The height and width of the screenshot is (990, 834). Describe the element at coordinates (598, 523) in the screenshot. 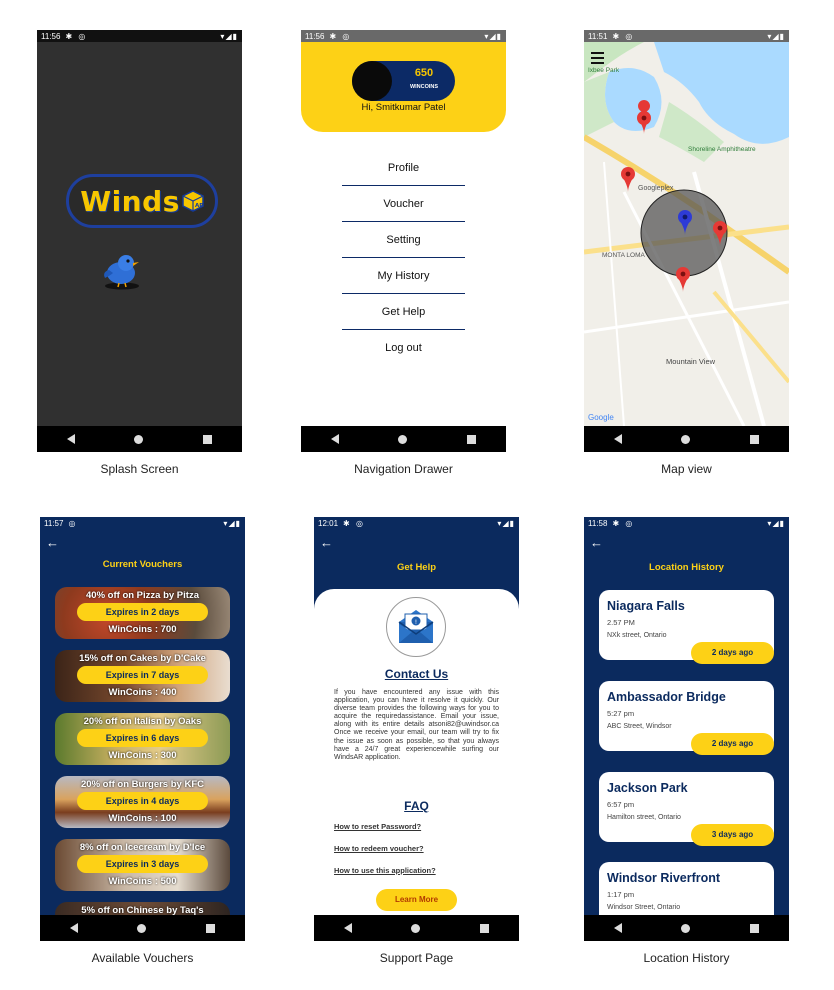

I see `status-time: 11:58` at that location.